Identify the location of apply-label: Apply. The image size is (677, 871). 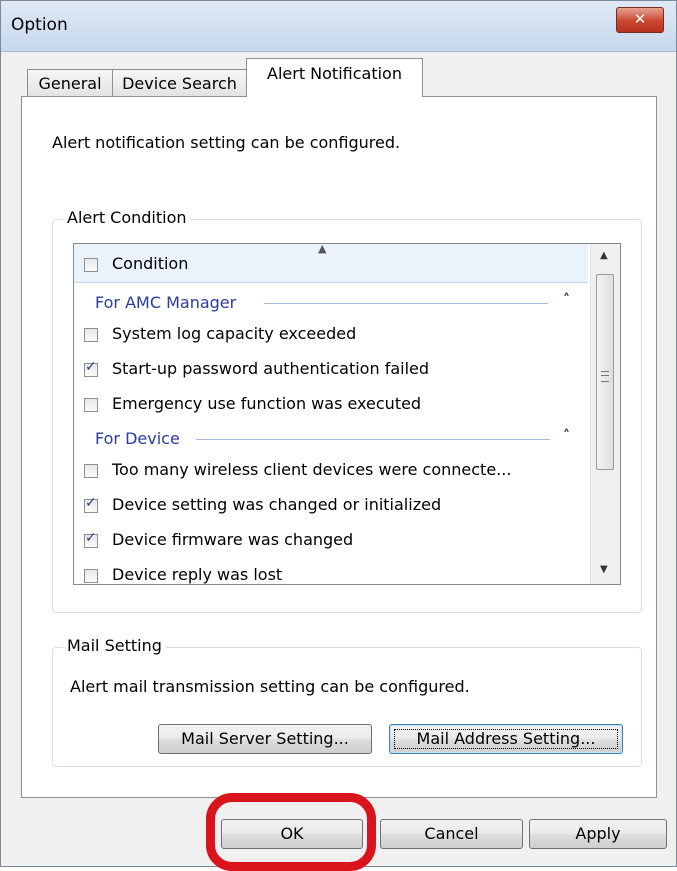
(598, 833).